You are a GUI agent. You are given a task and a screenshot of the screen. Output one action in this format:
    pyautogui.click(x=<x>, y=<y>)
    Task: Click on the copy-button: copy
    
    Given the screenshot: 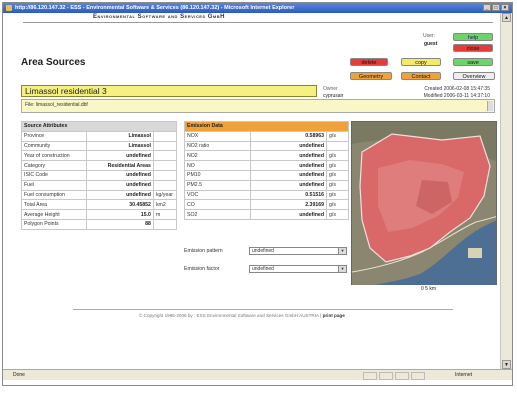 What is the action you would take?
    pyautogui.click(x=421, y=62)
    